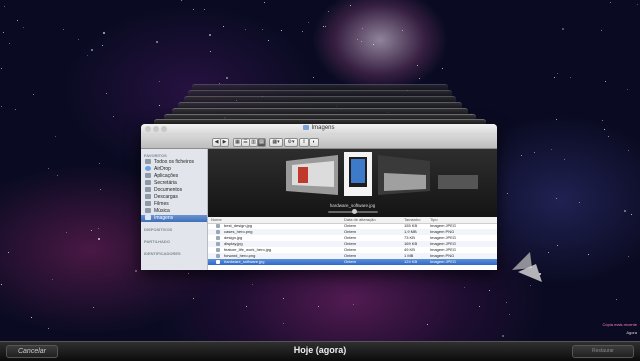  What do you see at coordinates (631, 332) in the screenshot?
I see `timeline-label-now: Agora` at bounding box center [631, 332].